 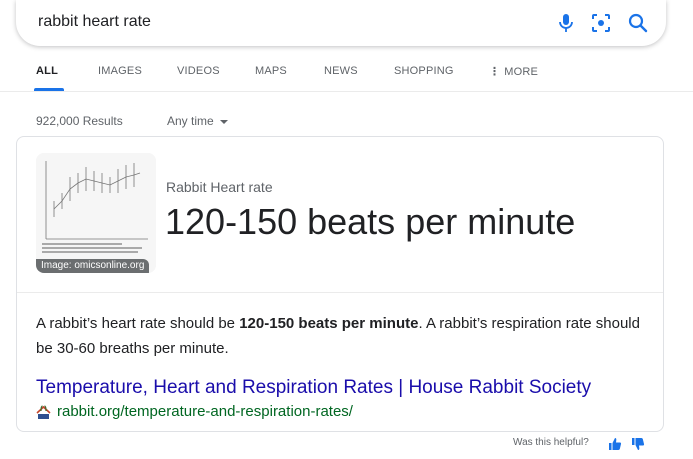 I want to click on time-filter-label: Any time, so click(x=190, y=121).